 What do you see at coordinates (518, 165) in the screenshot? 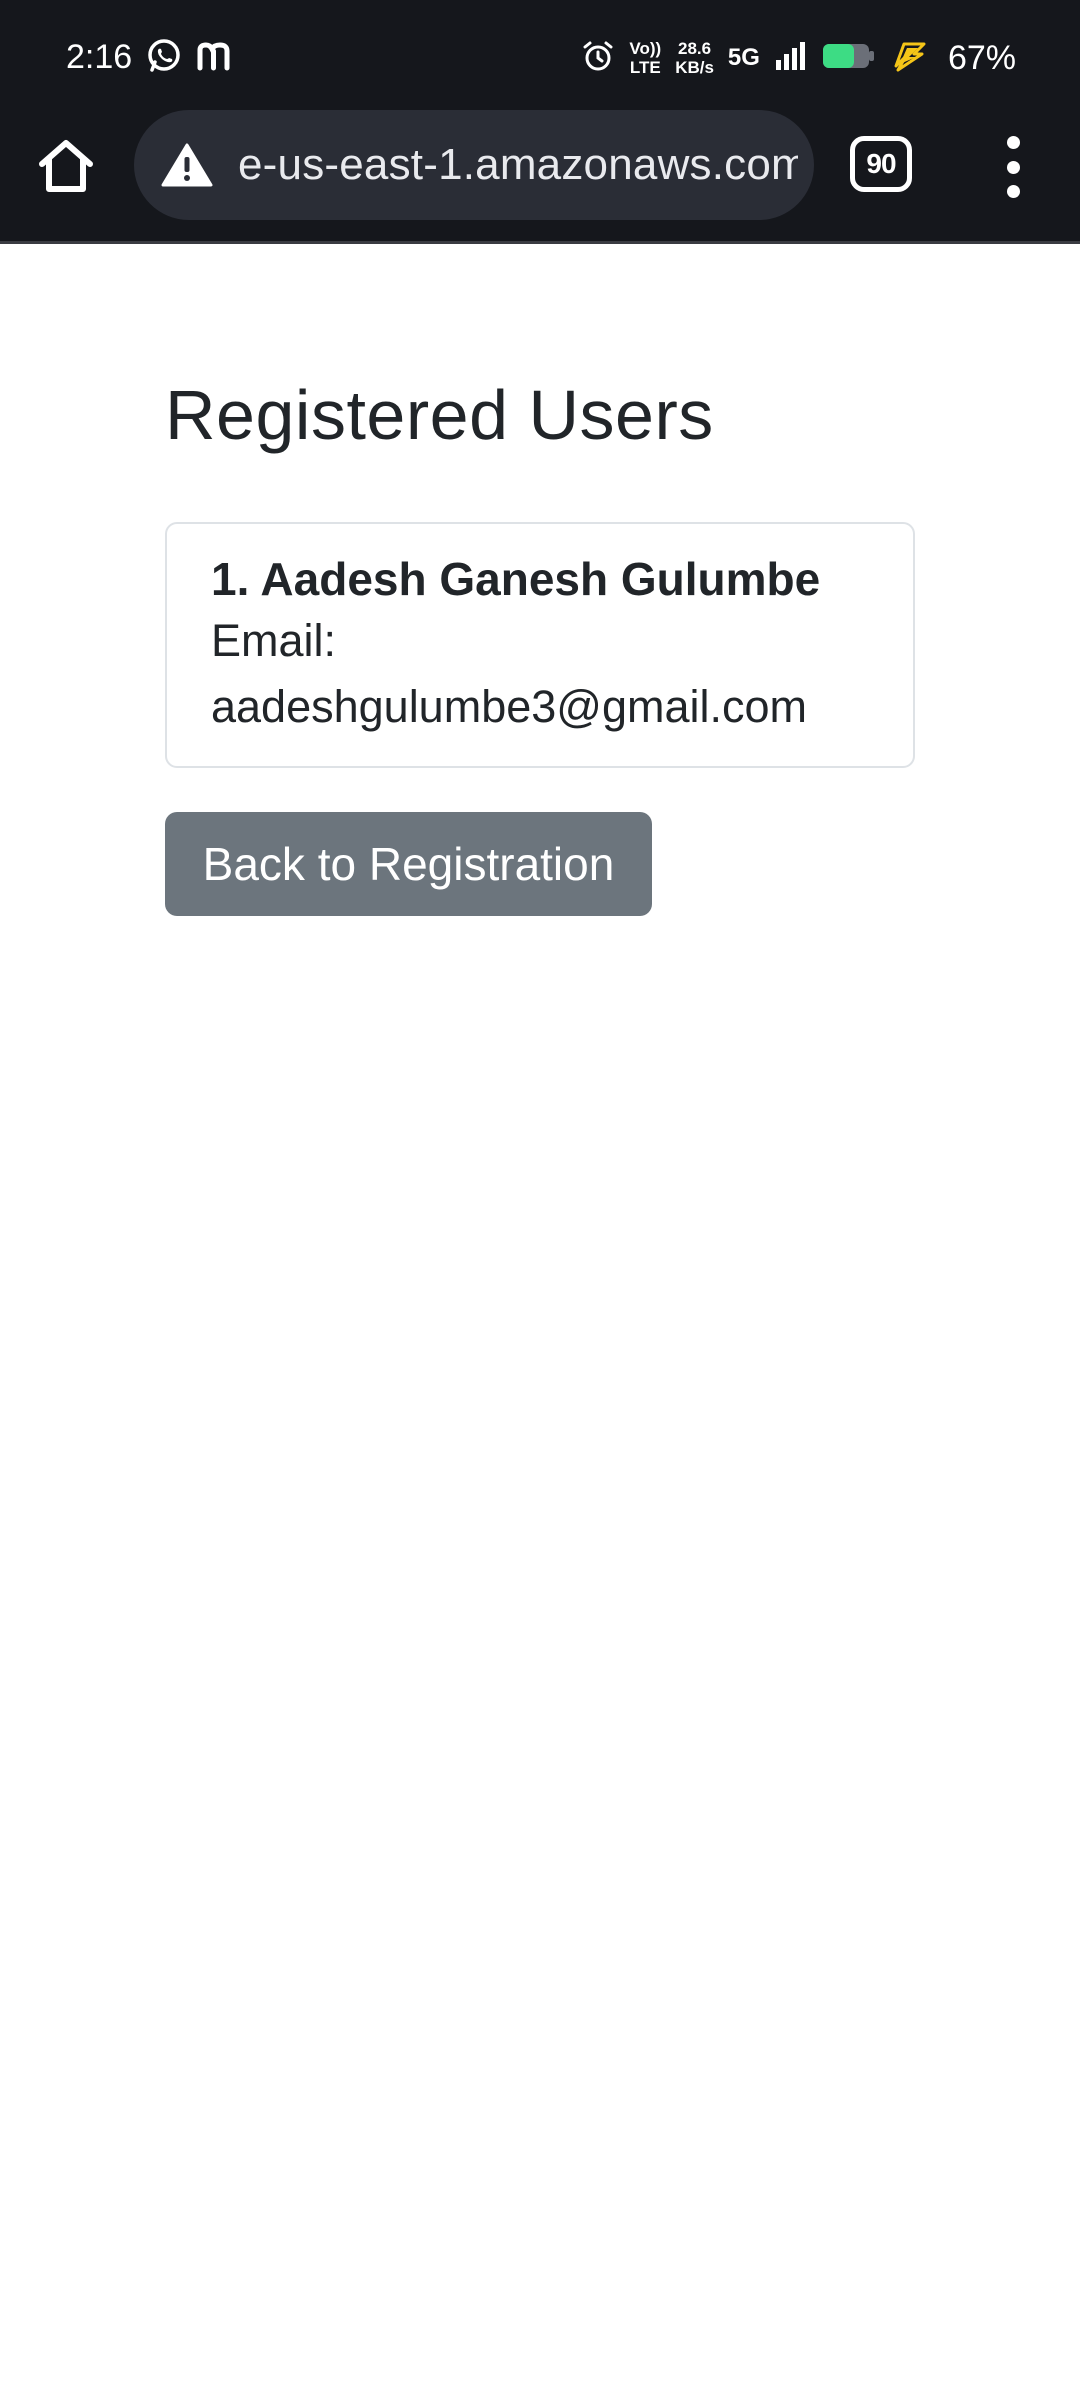
I see `url-text: e-us-east-1.amazonaws.com` at bounding box center [518, 165].